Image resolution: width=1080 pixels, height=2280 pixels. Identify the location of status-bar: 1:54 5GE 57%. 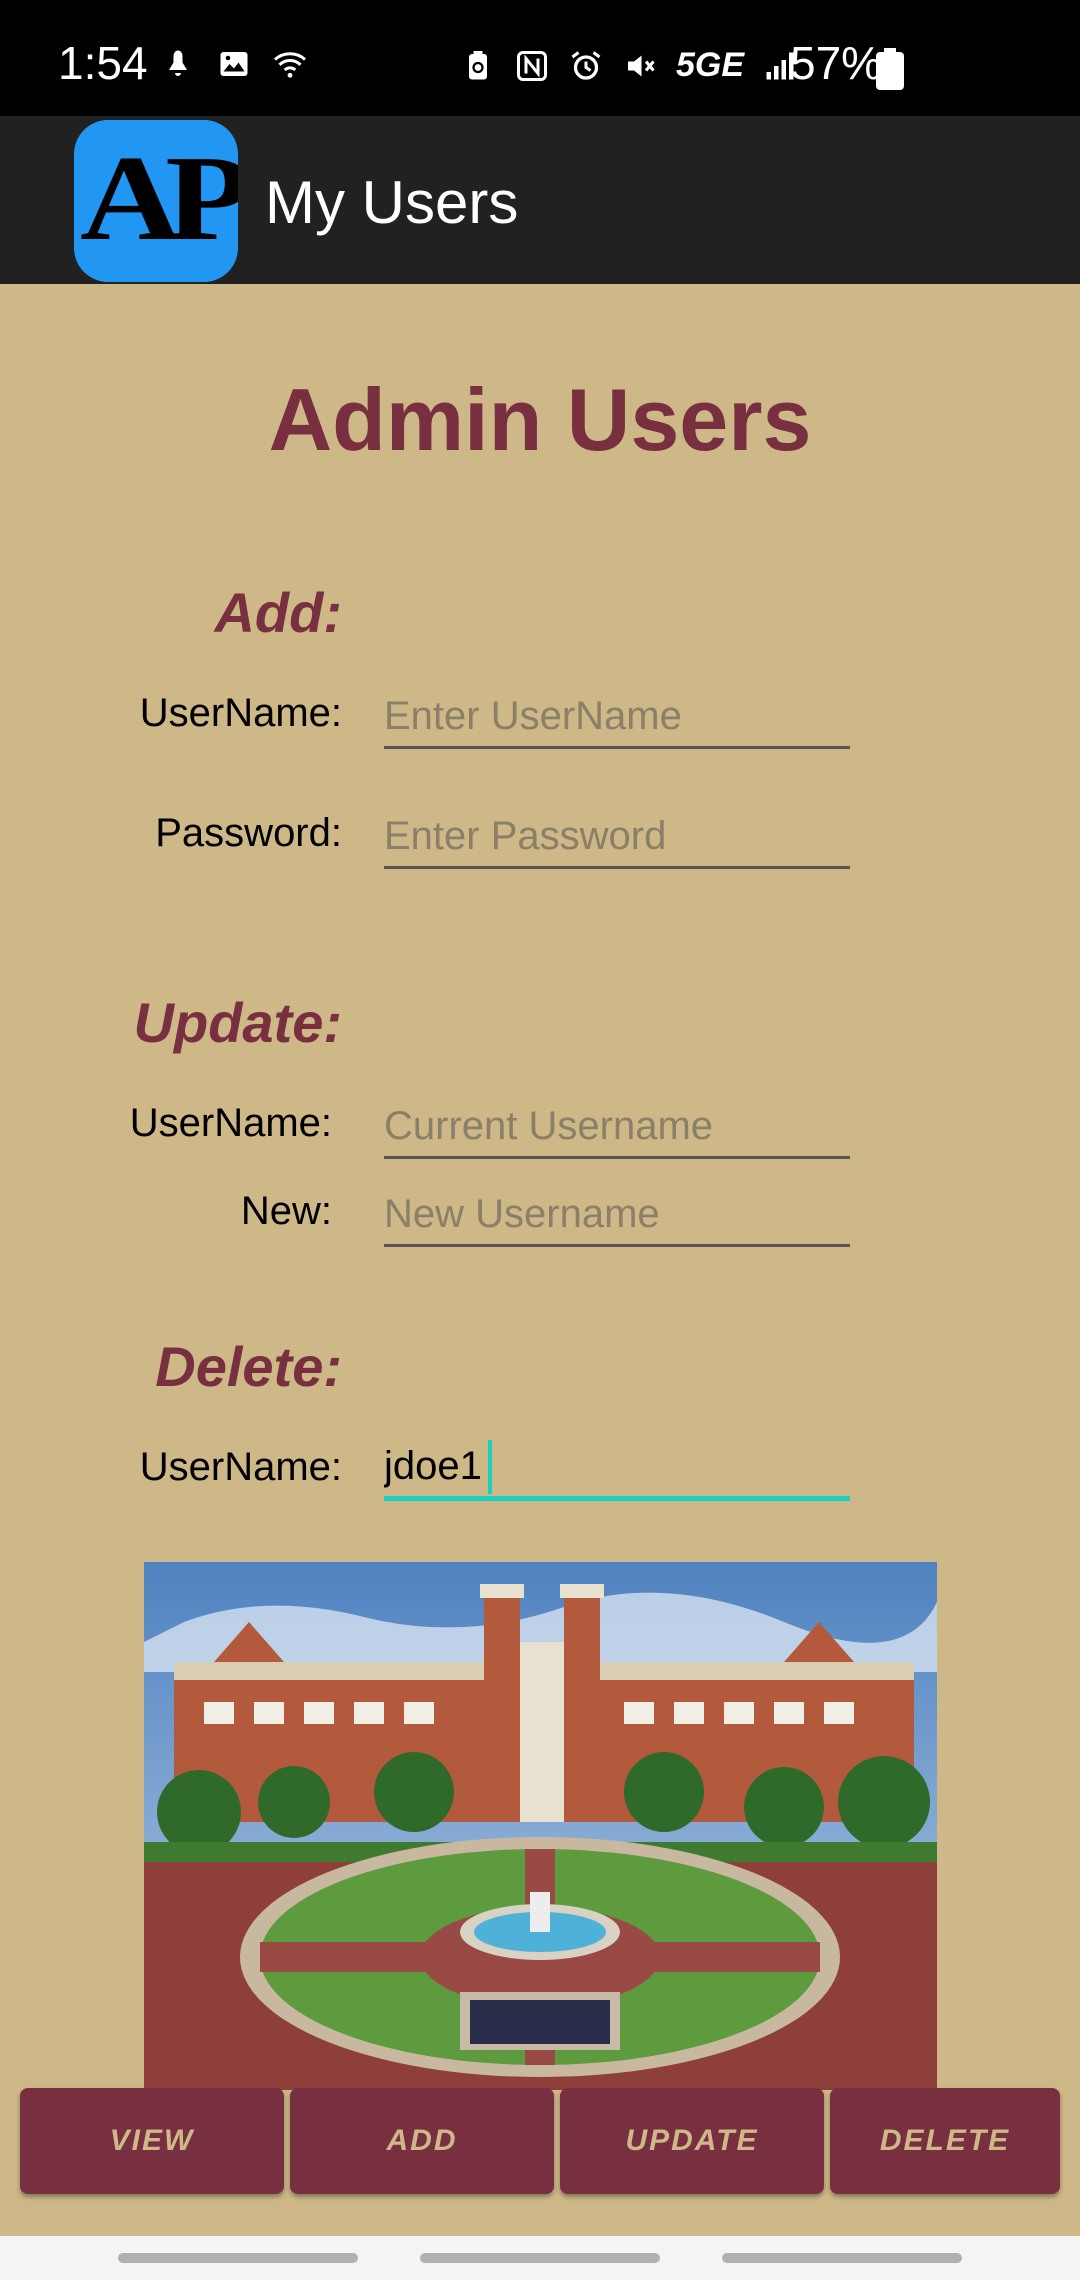
(540, 58).